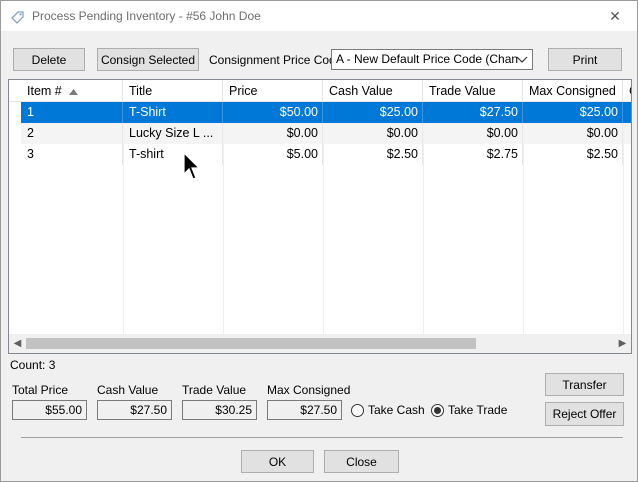  What do you see at coordinates (304, 410) in the screenshot?
I see `max-consigned-field: $27.50` at bounding box center [304, 410].